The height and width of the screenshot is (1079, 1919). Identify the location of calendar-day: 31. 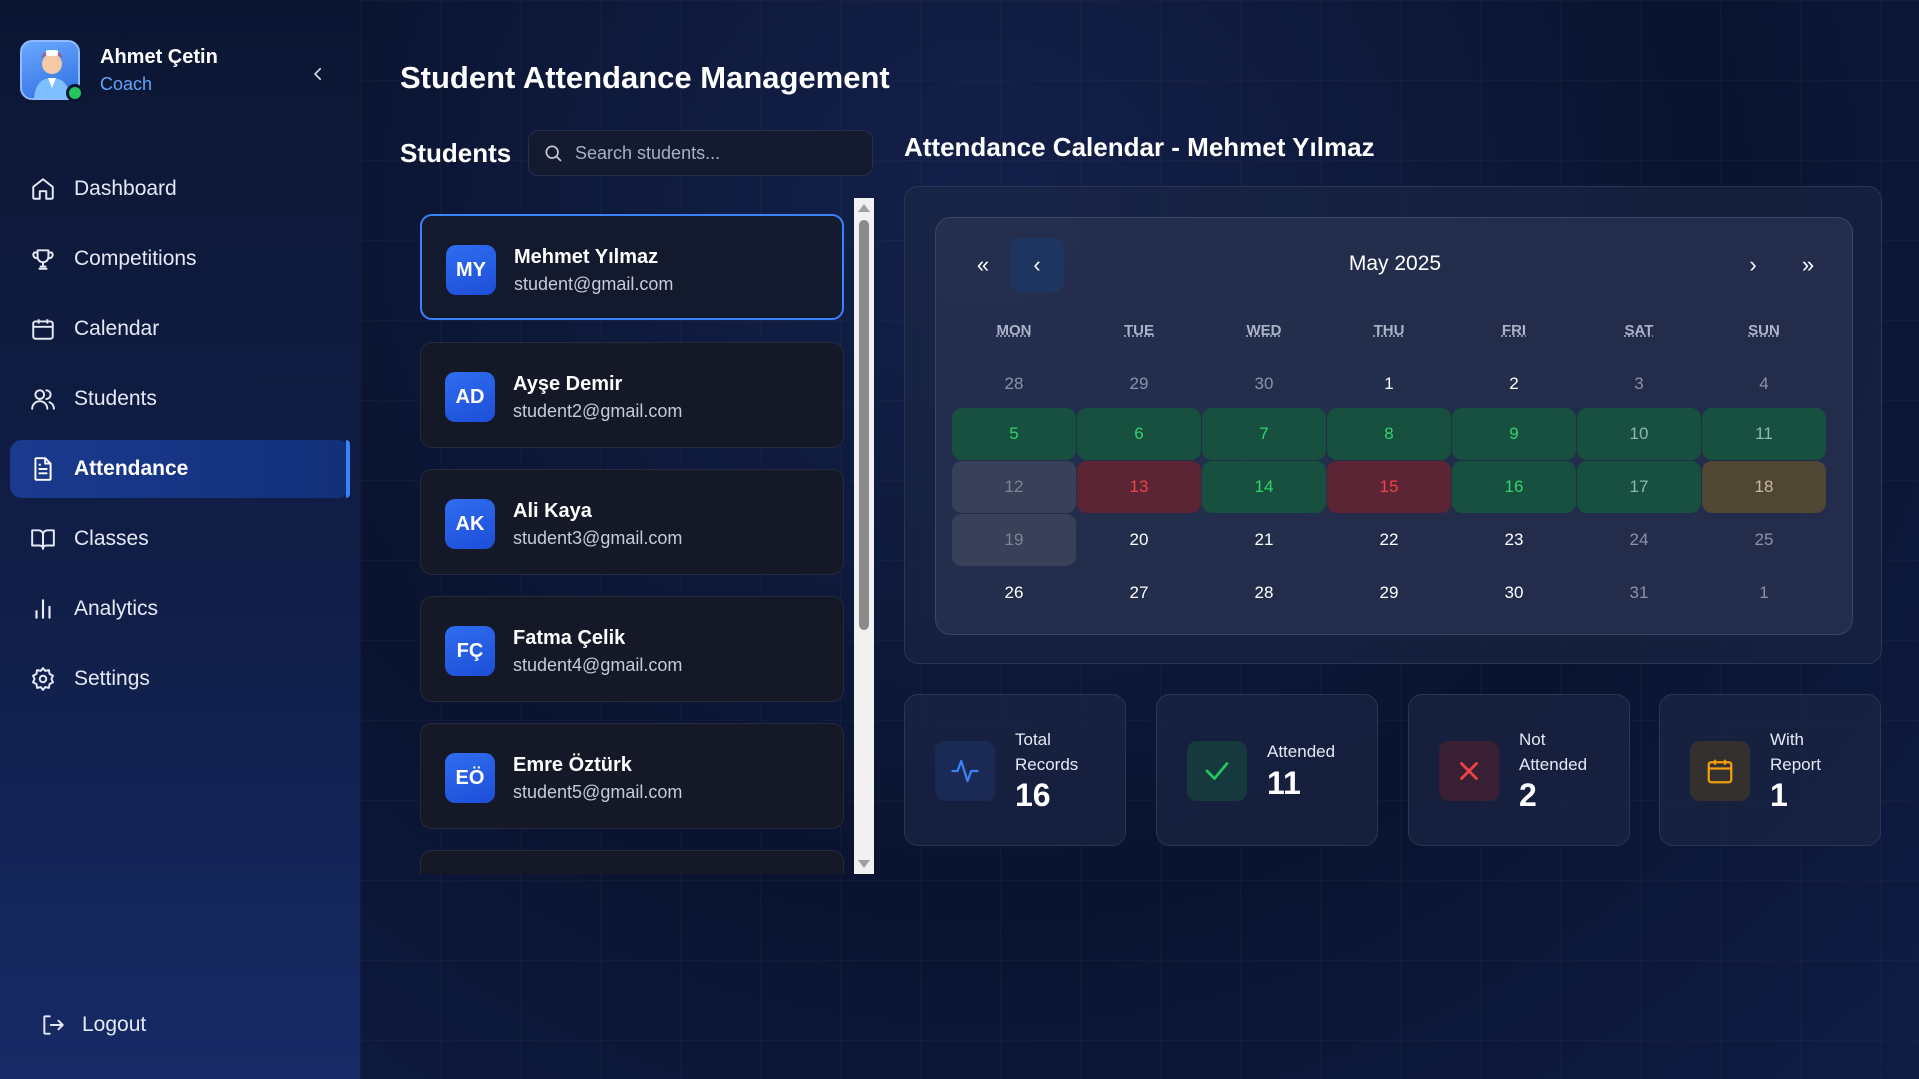
(1639, 593).